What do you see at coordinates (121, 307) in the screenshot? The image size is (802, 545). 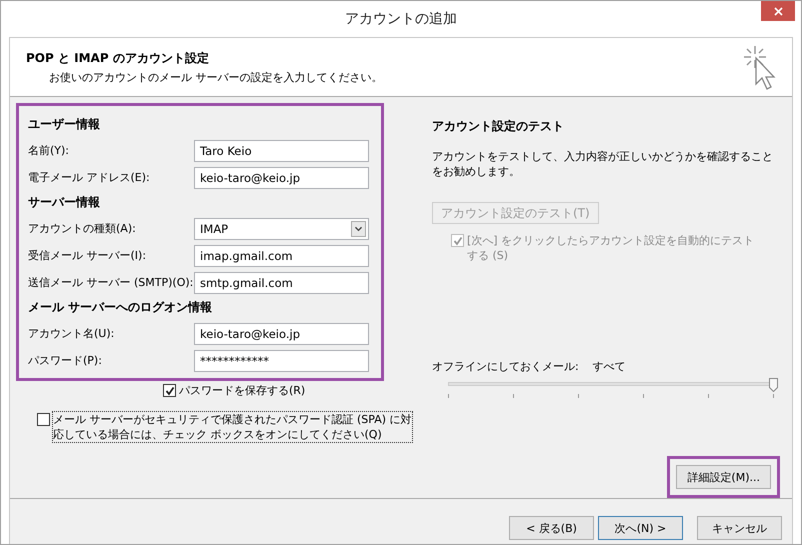 I see `section-heading: メール サーバーへのログオン情報` at bounding box center [121, 307].